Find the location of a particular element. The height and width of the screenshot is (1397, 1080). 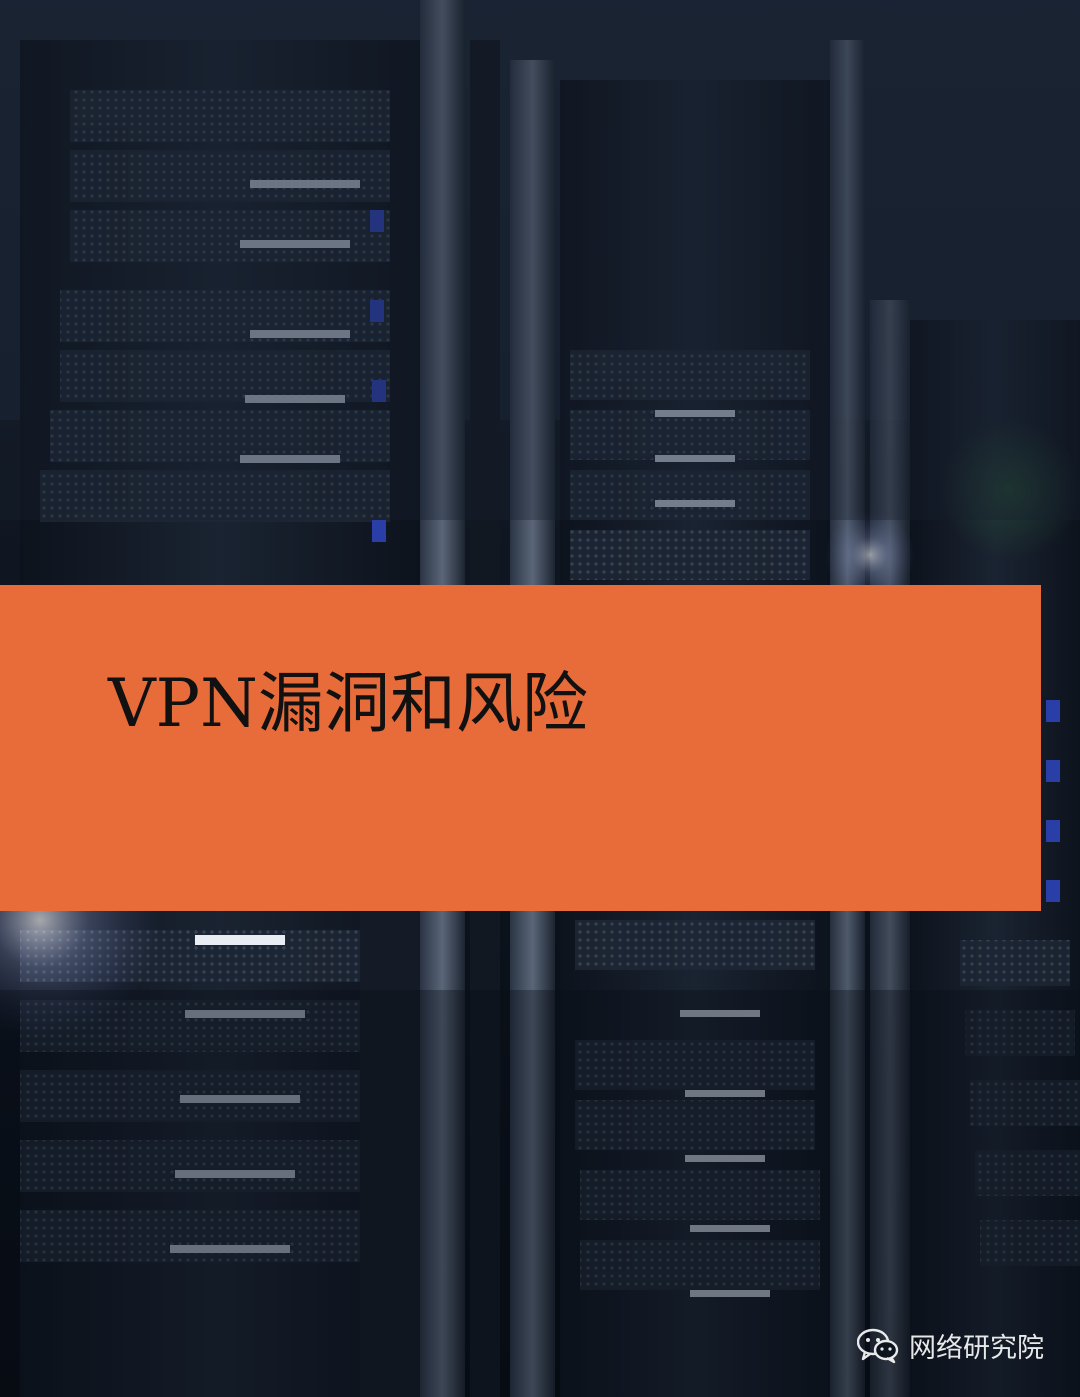

document-title: VPN漏洞和风险 is located at coordinates (348, 703).